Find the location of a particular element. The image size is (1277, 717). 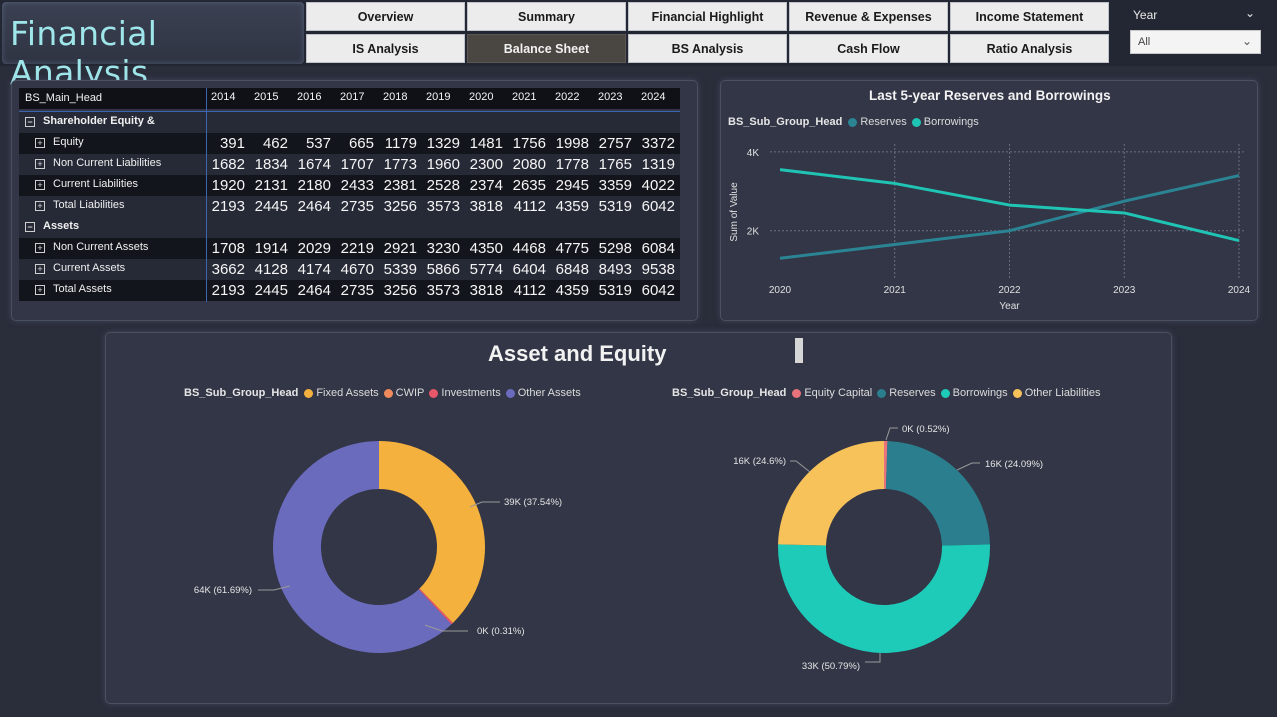

donut-slice-reserves is located at coordinates (937, 493).